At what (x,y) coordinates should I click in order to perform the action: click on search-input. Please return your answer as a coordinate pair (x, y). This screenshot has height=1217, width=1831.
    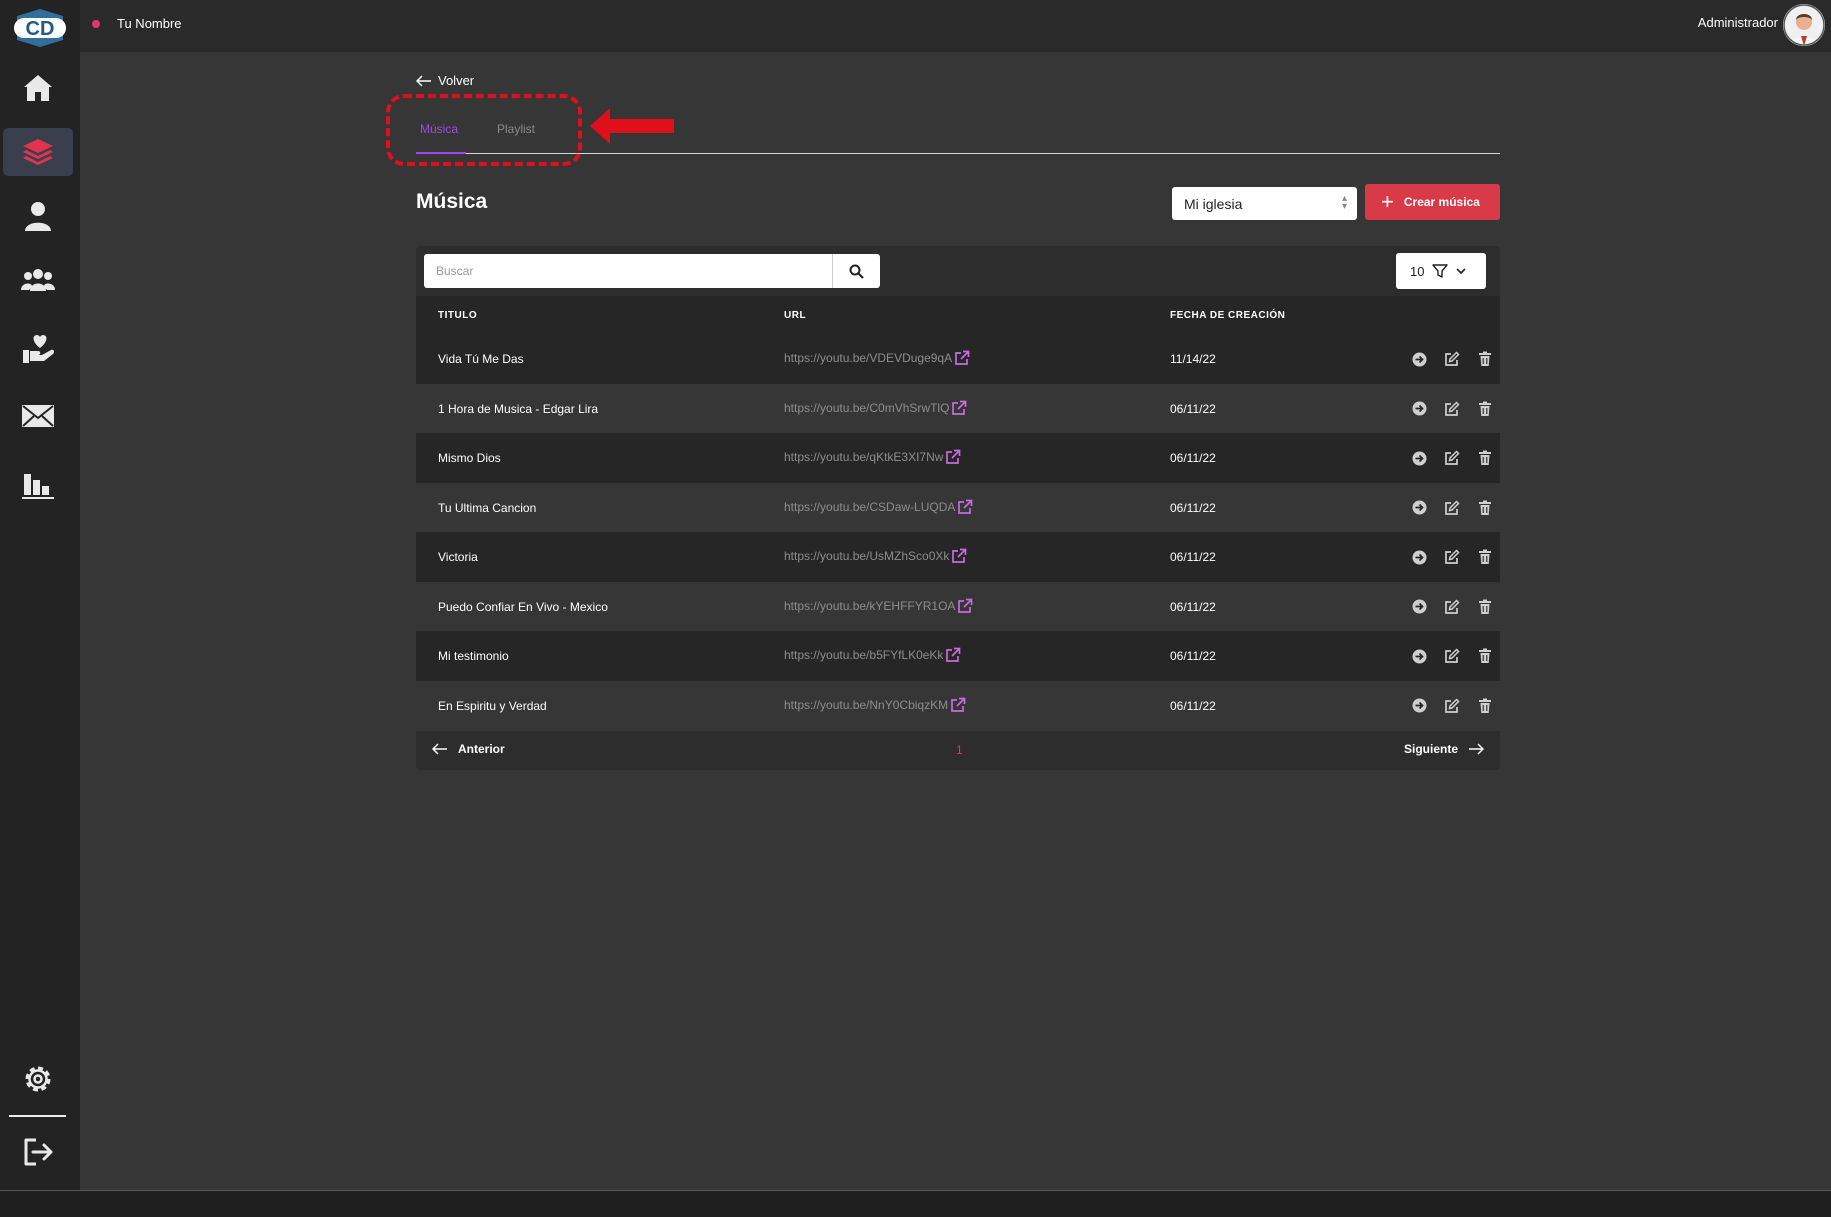
    Looking at the image, I should click on (635, 271).